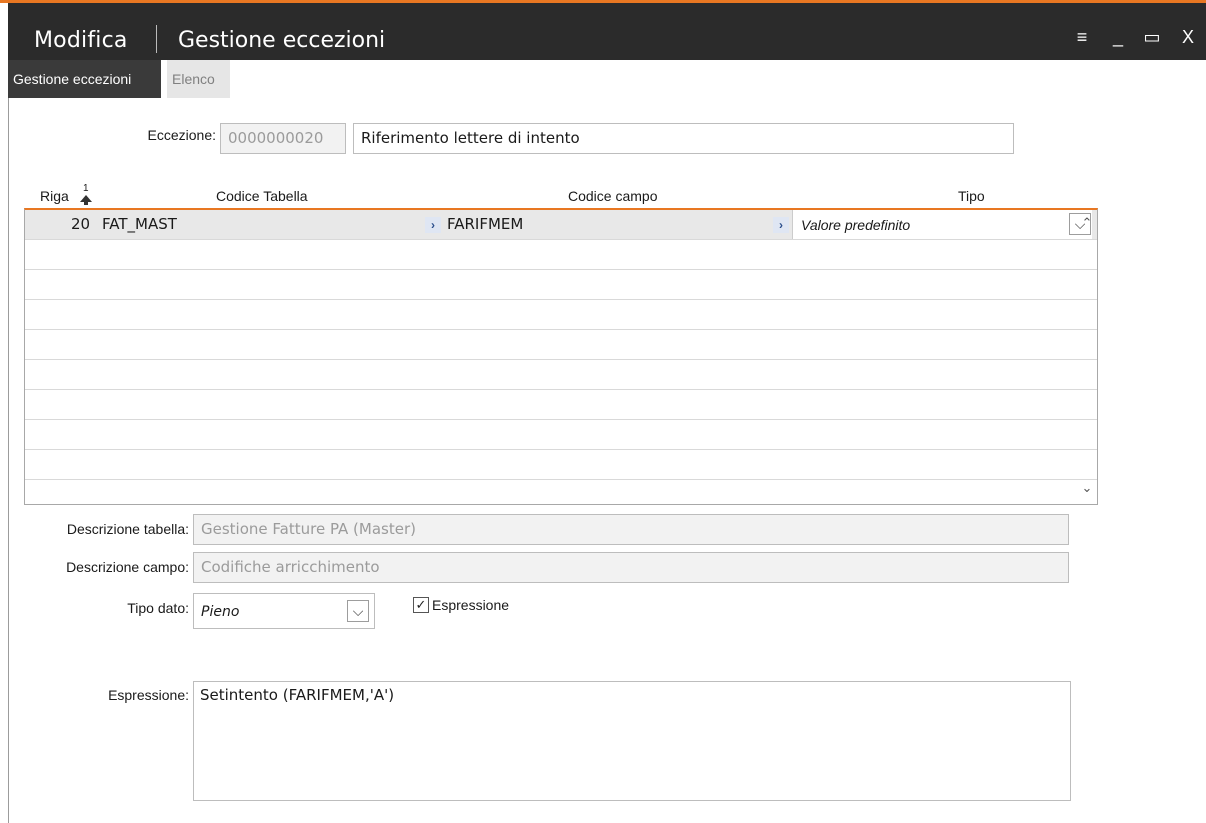 The width and height of the screenshot is (1206, 823). I want to click on descrizione-campo-field: Codifiche arricchimento, so click(631, 567).